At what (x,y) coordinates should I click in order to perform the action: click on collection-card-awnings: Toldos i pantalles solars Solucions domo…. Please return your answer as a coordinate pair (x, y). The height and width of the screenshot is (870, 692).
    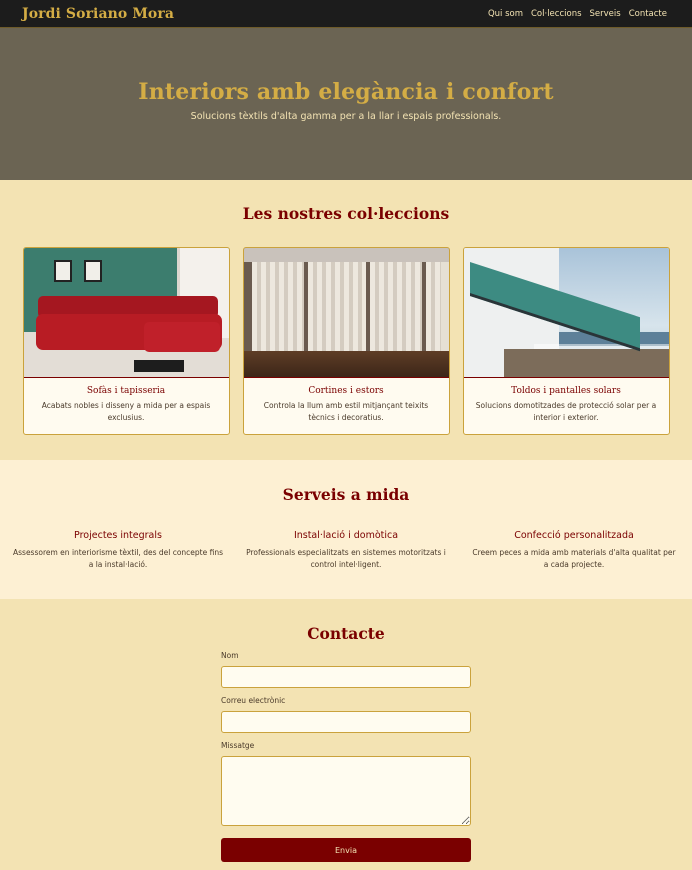
    Looking at the image, I should click on (566, 341).